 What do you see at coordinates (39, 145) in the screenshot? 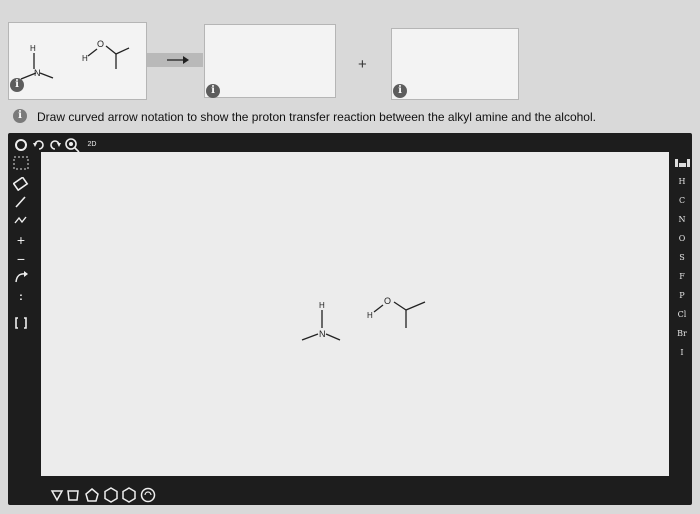
I see `undo-icon` at bounding box center [39, 145].